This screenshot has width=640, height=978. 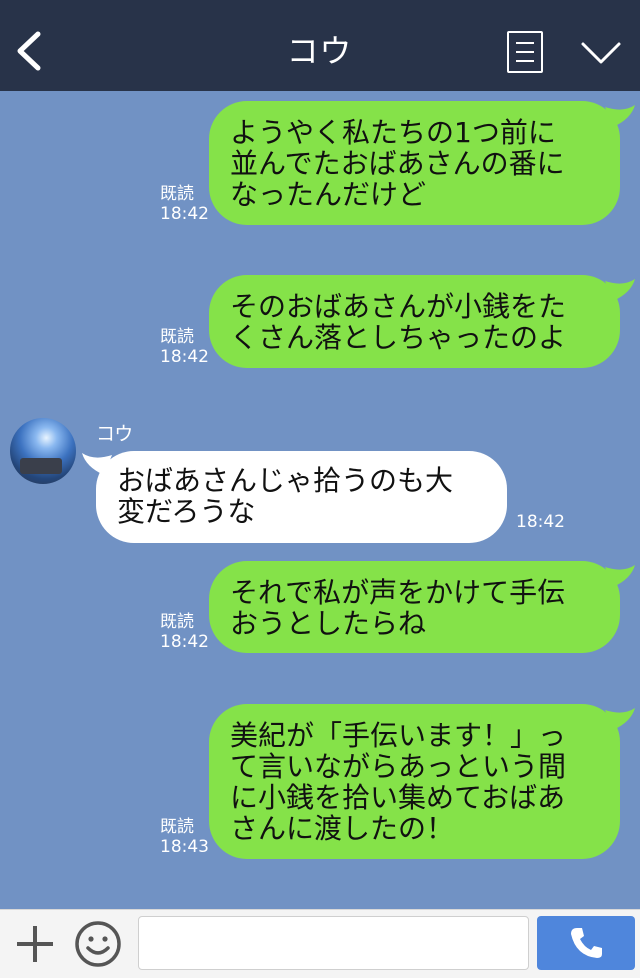 What do you see at coordinates (186, 511) in the screenshot?
I see `message-line: 変だろうな` at bounding box center [186, 511].